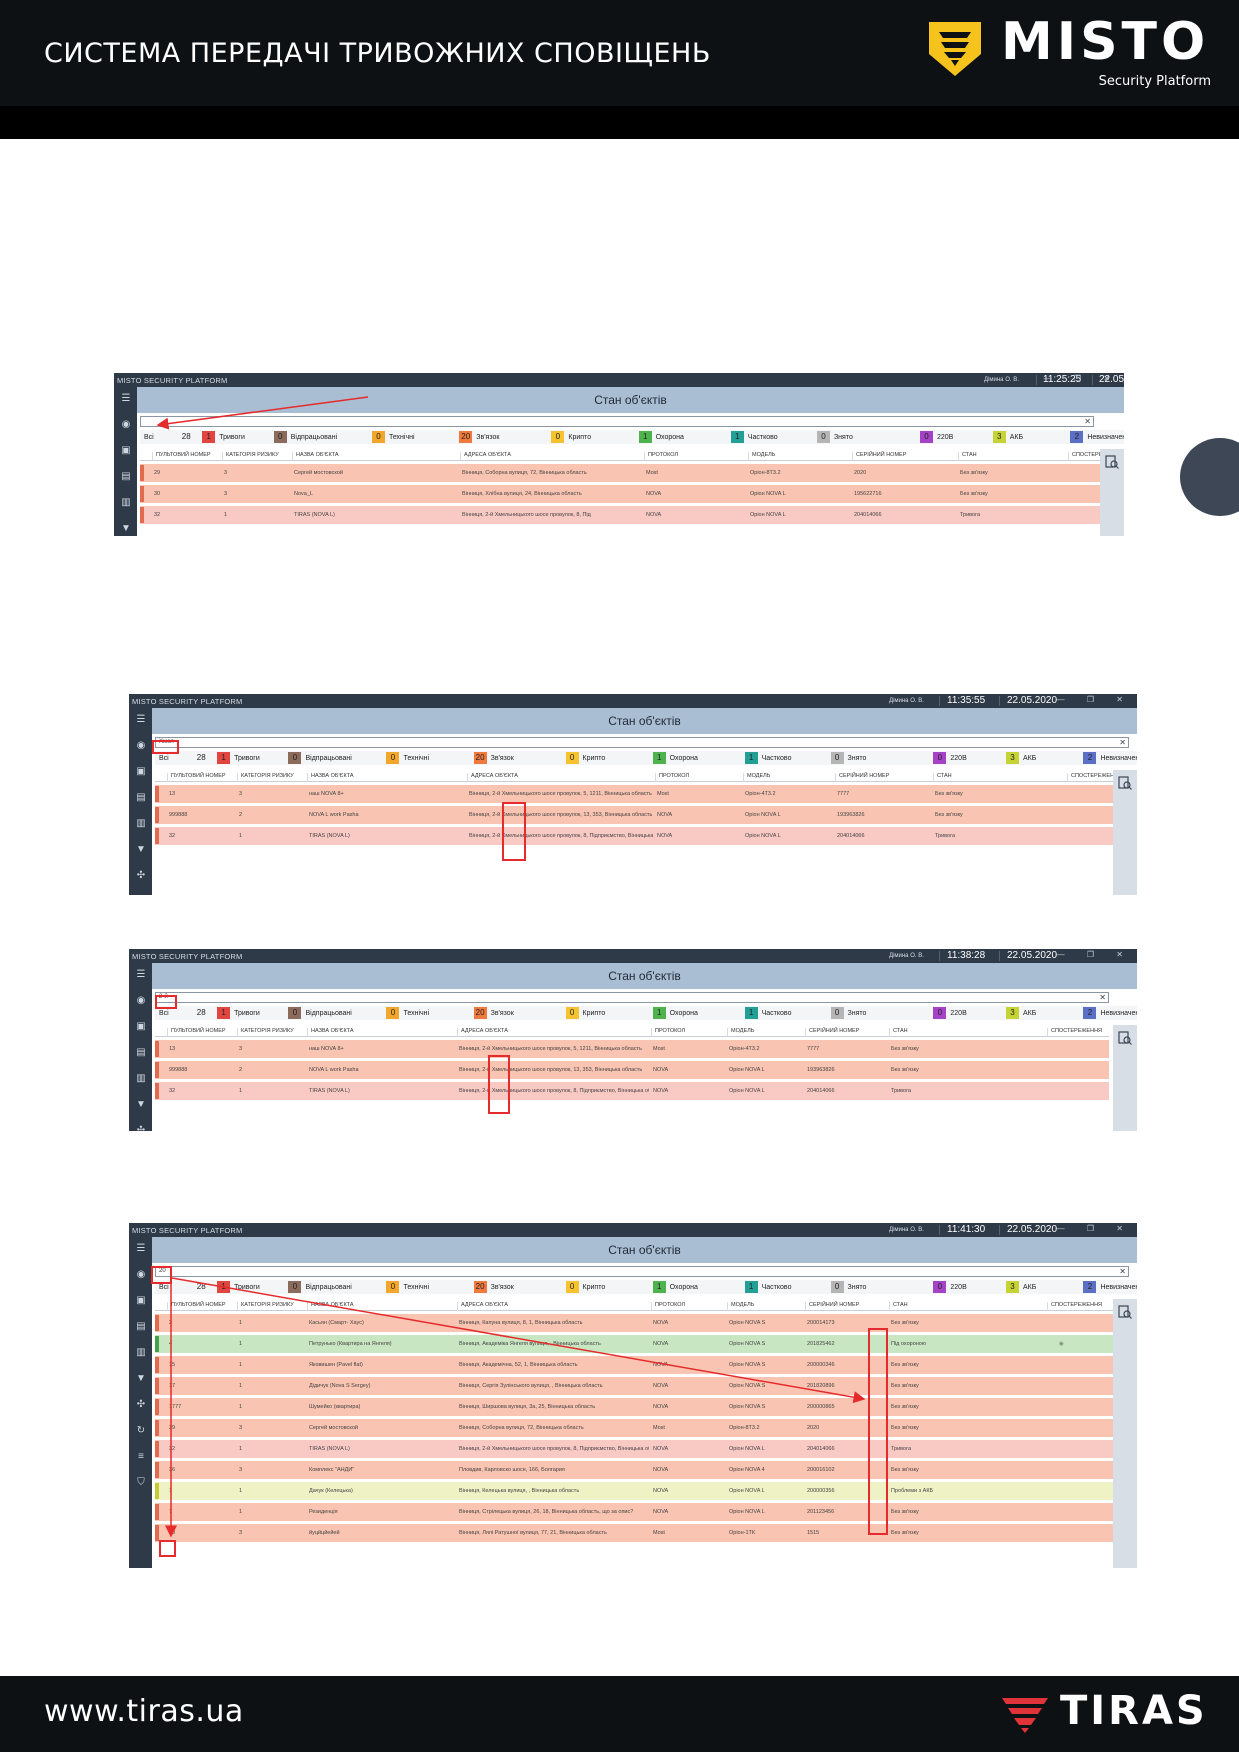 The height and width of the screenshot is (1752, 1239). I want to click on search-input: 2-й ✕, so click(632, 997).